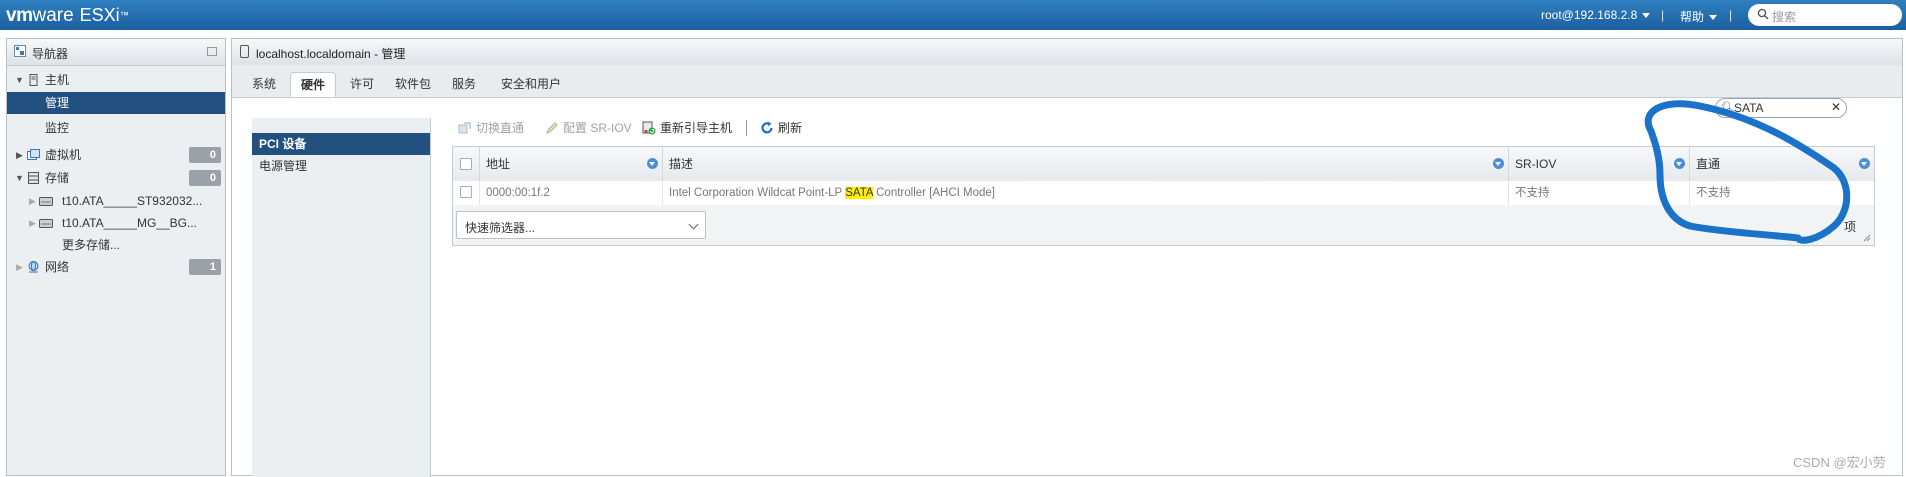  Describe the element at coordinates (341, 144) in the screenshot. I see `subnav-pci-devices: PCI 设备` at that location.